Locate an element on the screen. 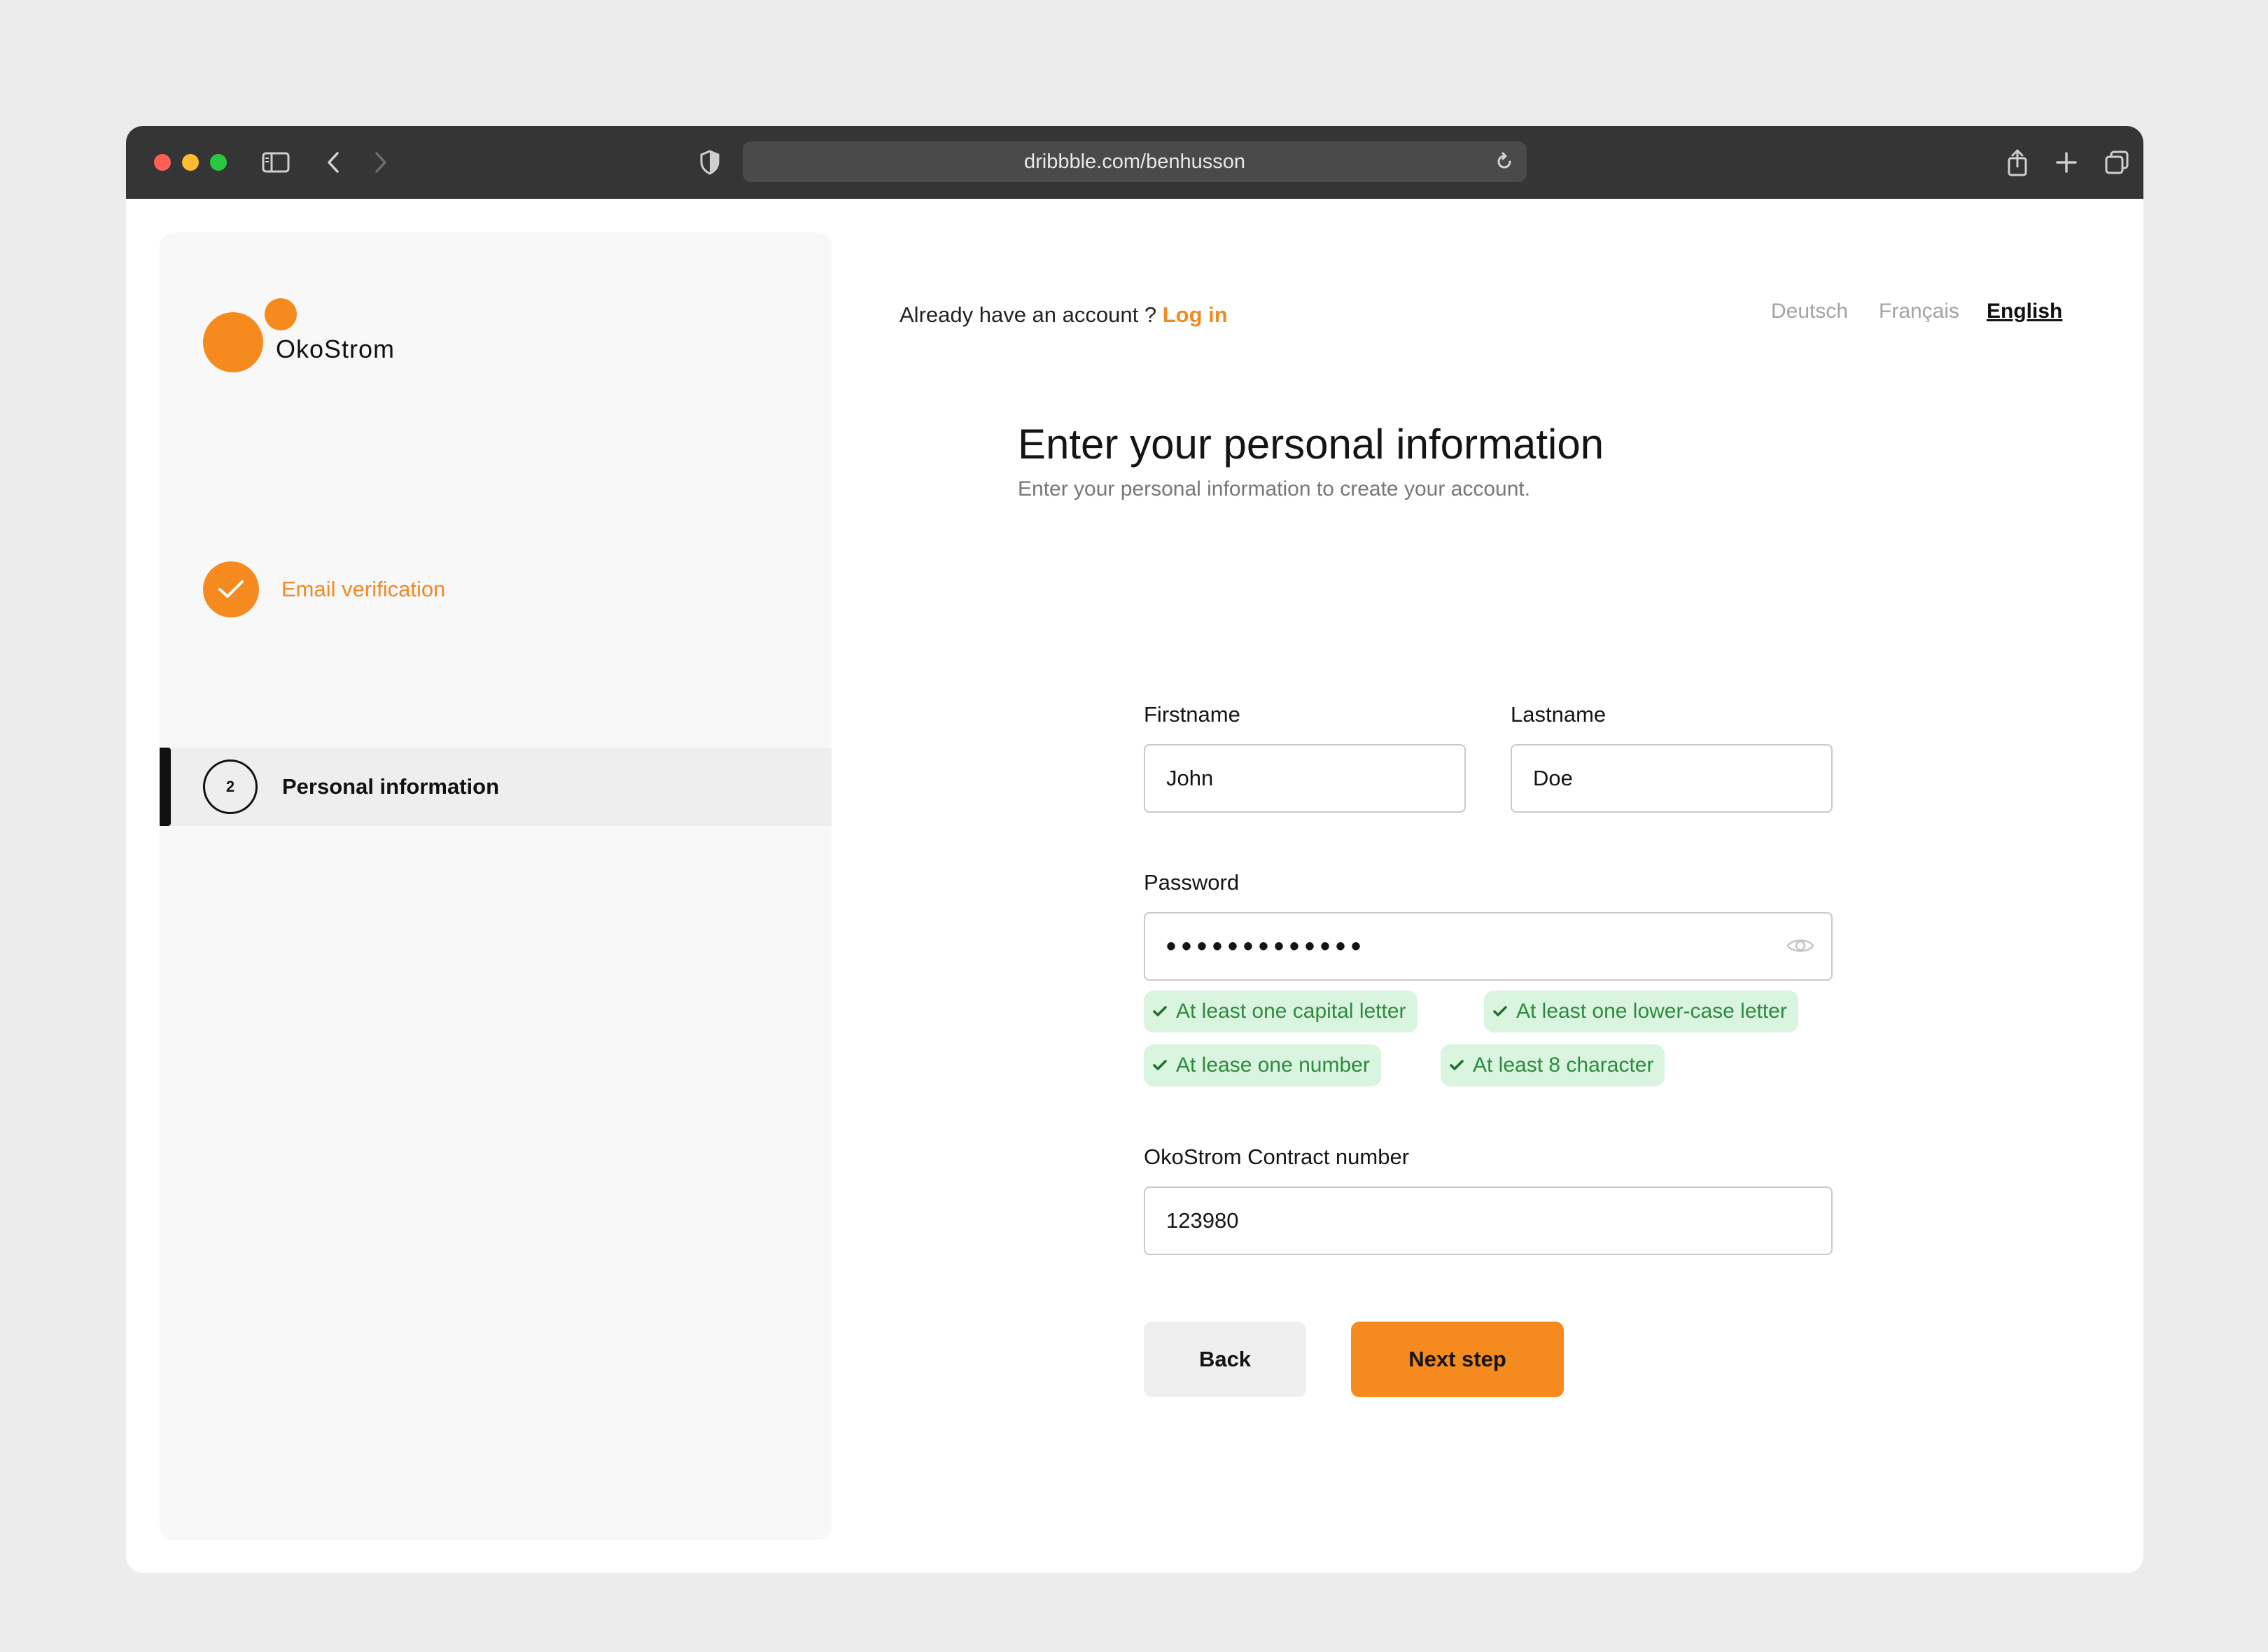 This screenshot has height=1652, width=2268. firstname-input is located at coordinates (1305, 778).